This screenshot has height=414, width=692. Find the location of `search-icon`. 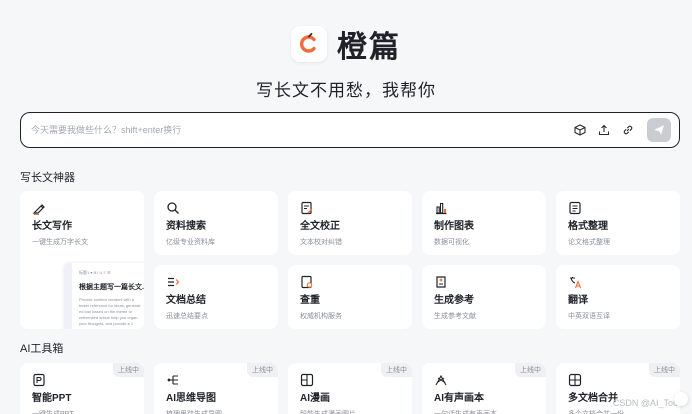

search-icon is located at coordinates (173, 208).